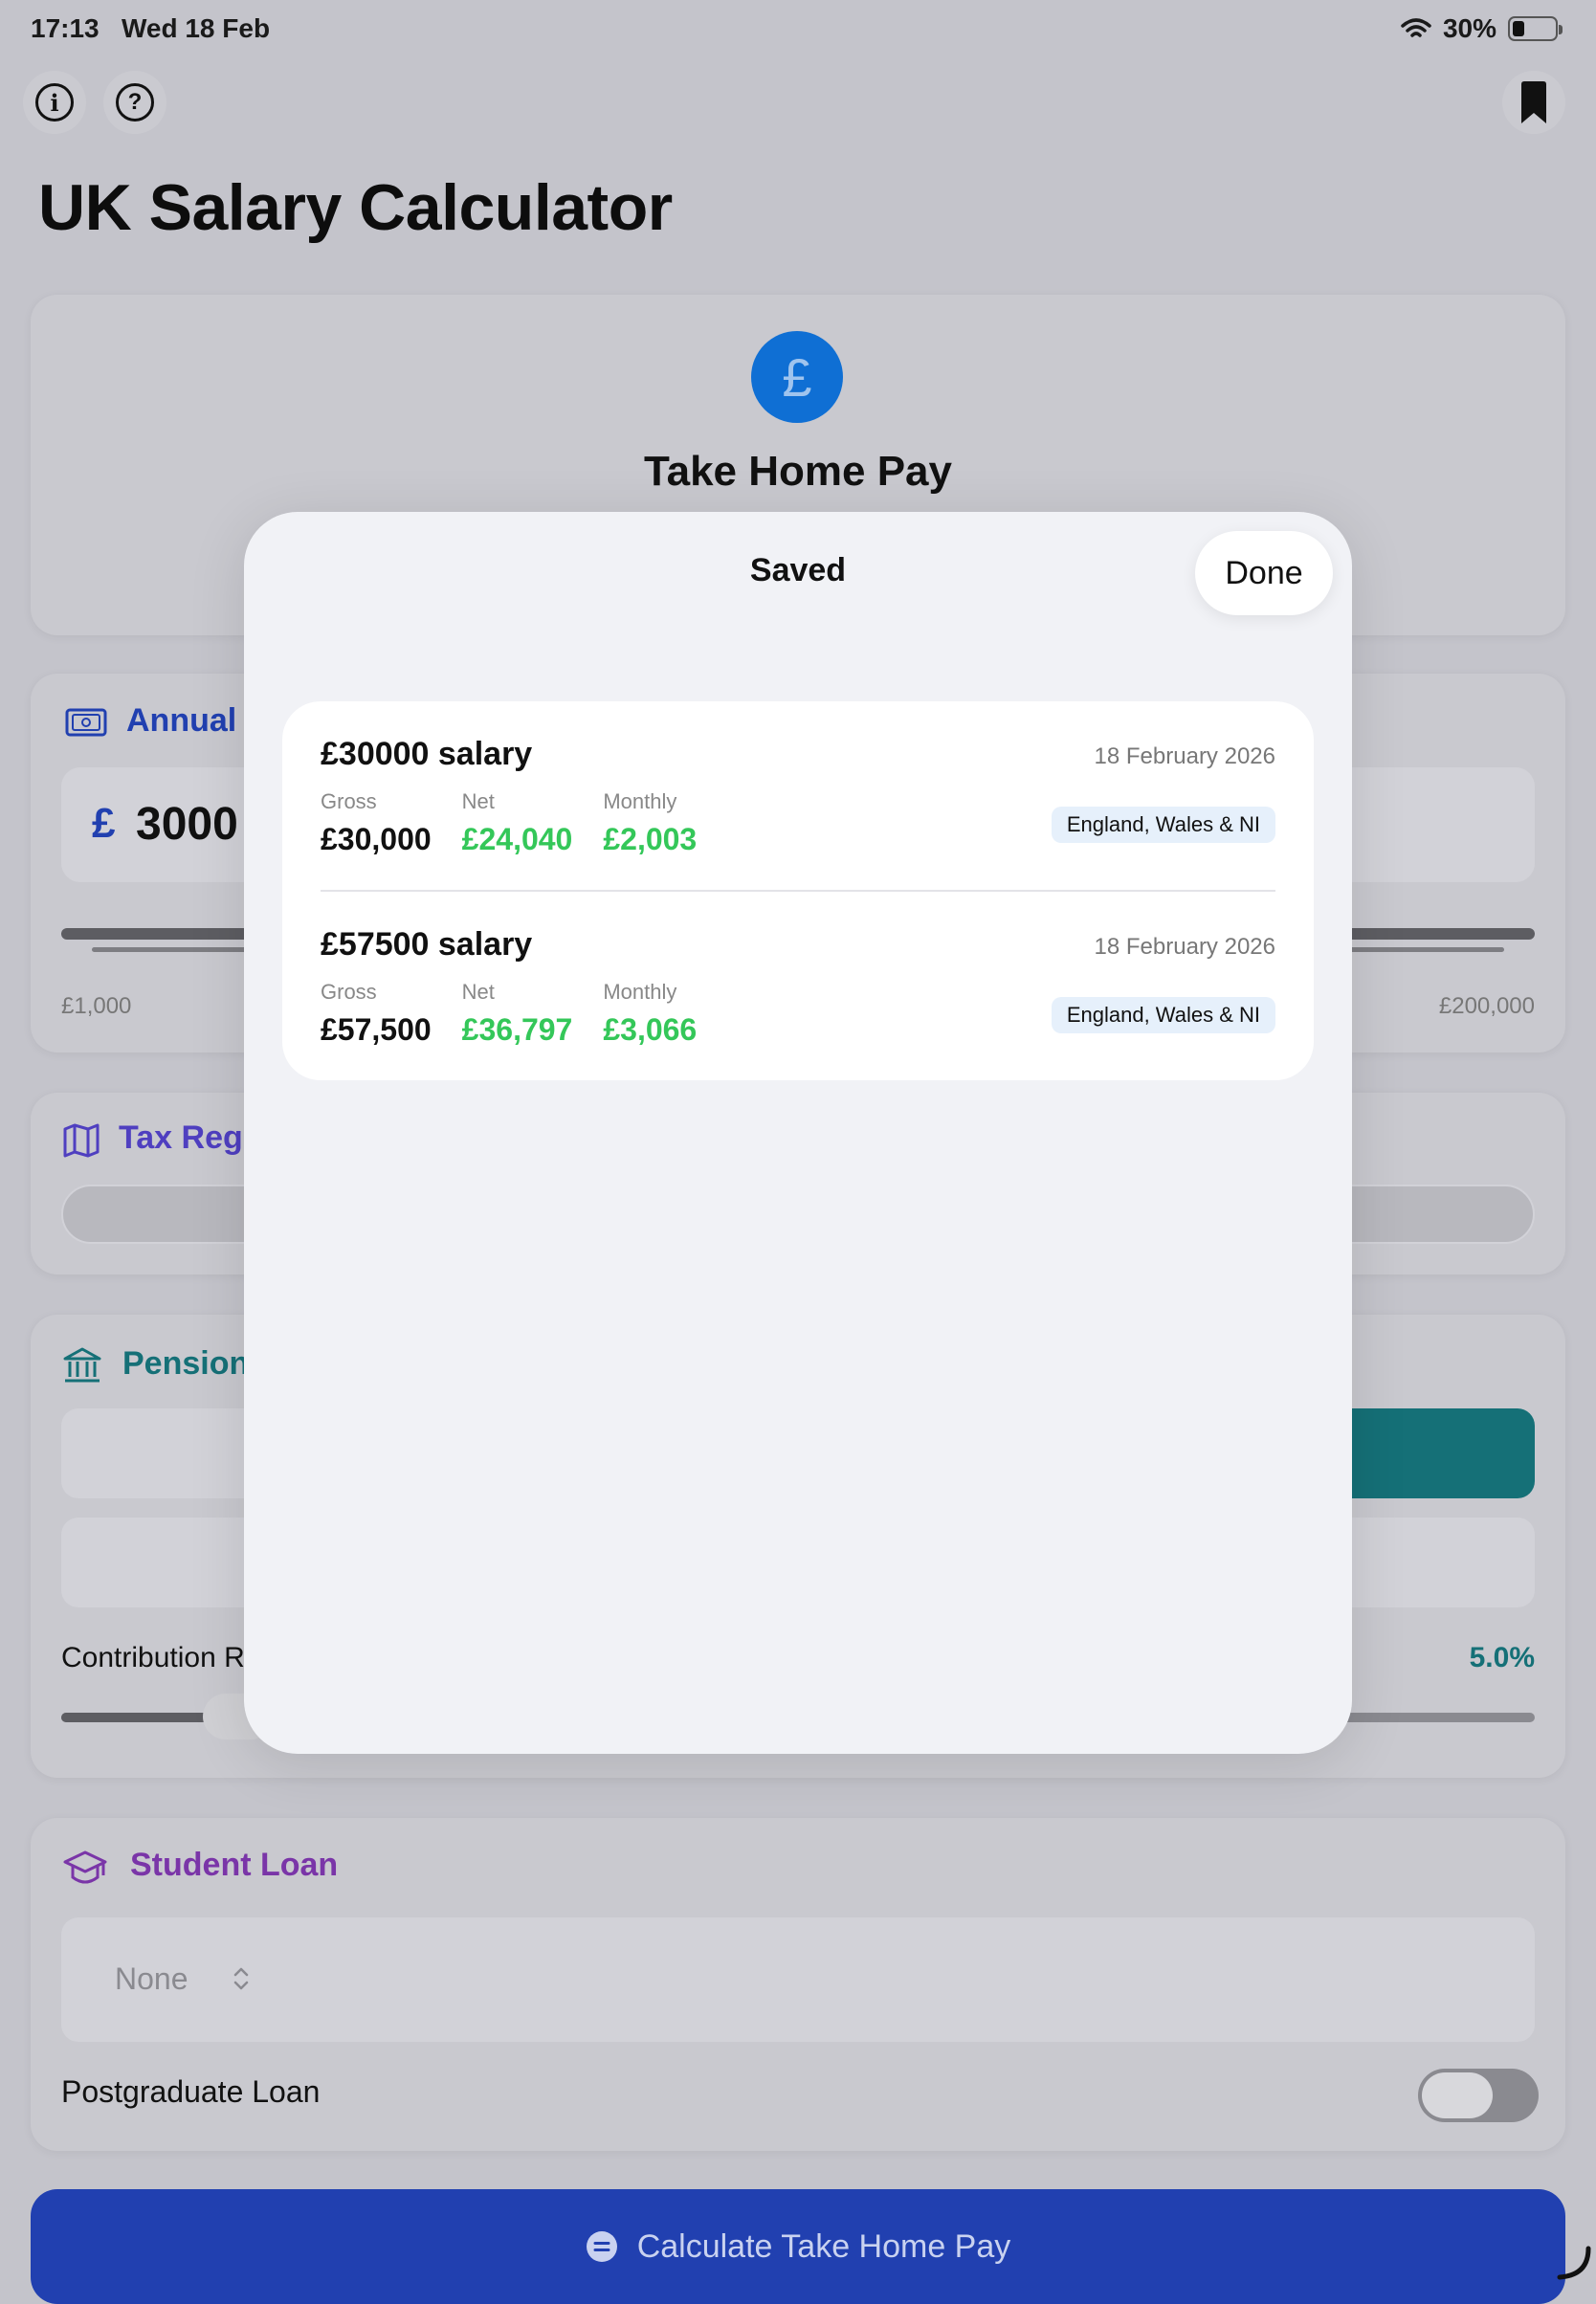 The width and height of the screenshot is (1596, 2304). Describe the element at coordinates (86, 722) in the screenshot. I see `banknote-icon` at that location.